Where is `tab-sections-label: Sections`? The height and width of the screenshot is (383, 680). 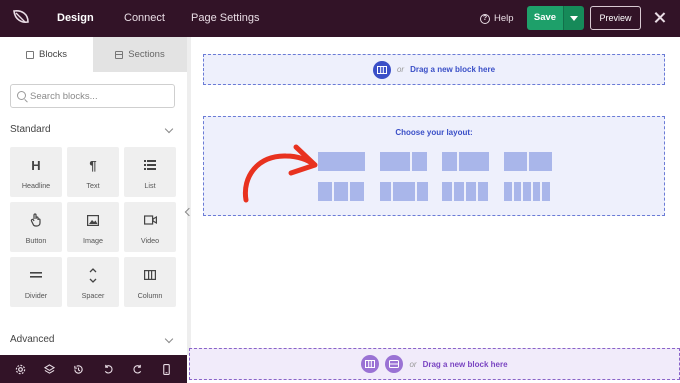
tab-sections-label: Sections is located at coordinates (146, 54).